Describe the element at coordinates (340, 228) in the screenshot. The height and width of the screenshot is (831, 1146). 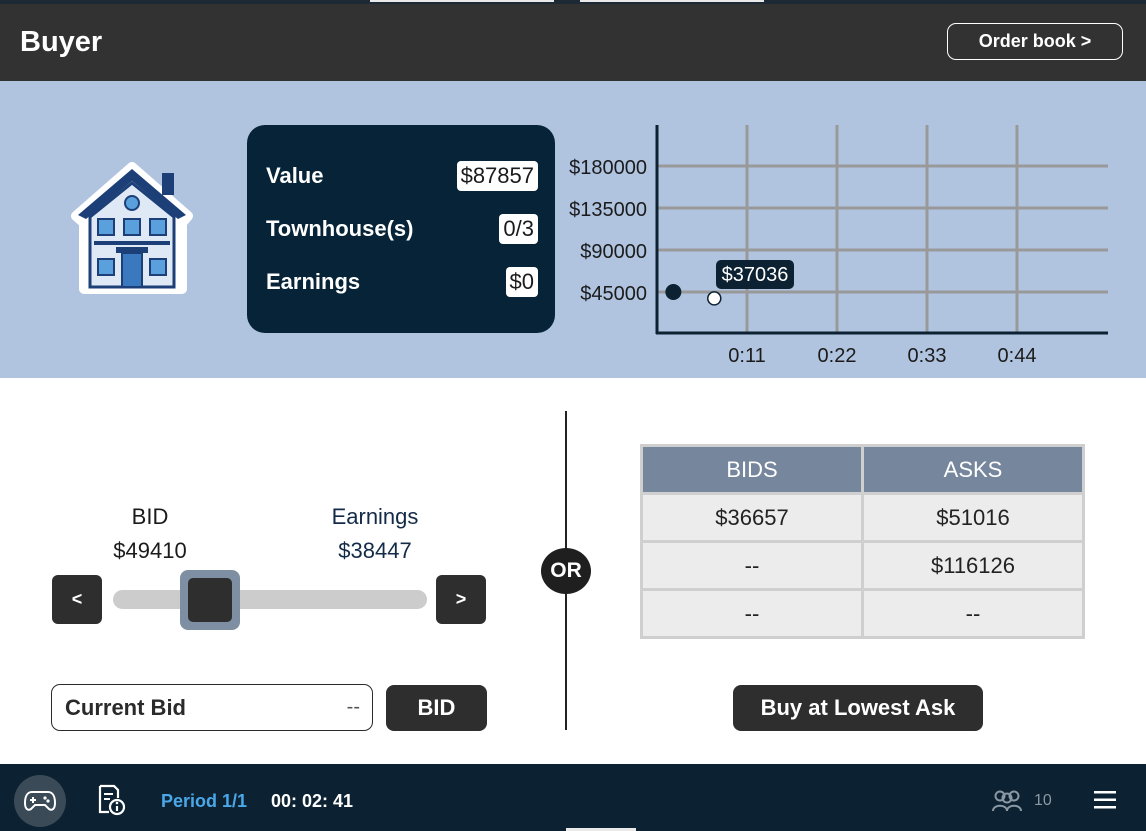
I see `townhouse-label: Townhouse(s)` at that location.